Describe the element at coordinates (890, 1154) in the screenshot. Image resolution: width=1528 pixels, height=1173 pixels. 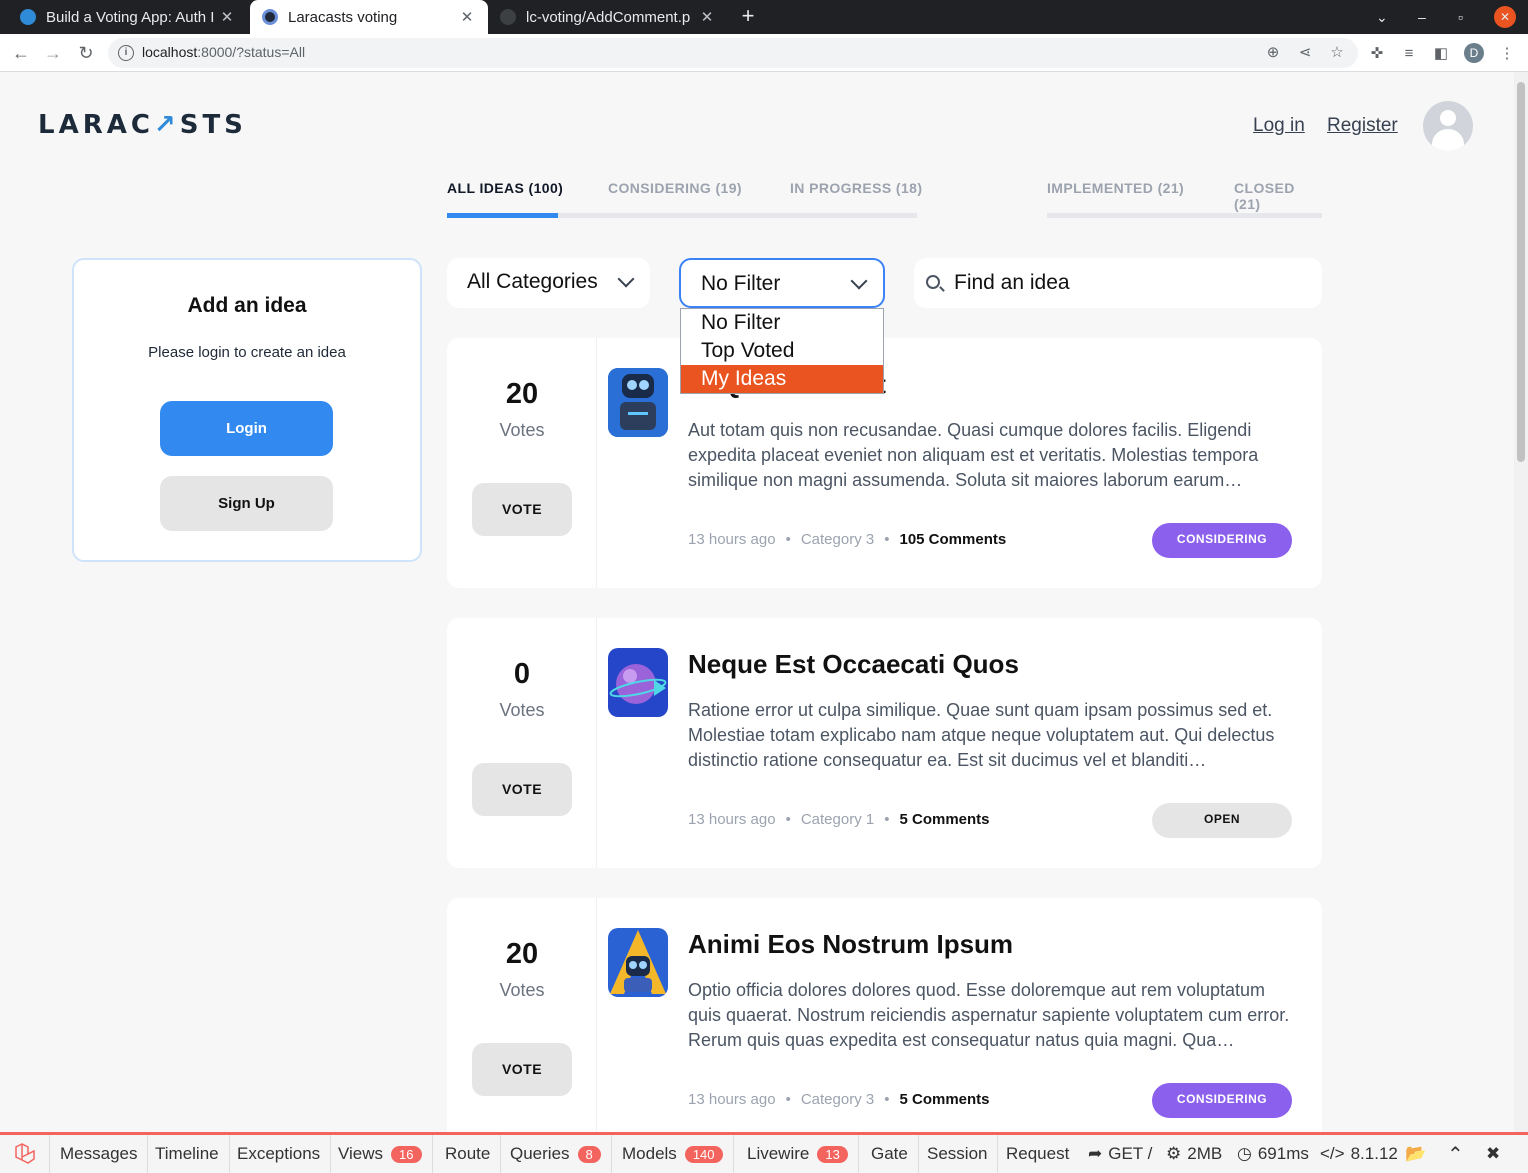
I see `debug-tab-gate: Gate` at that location.